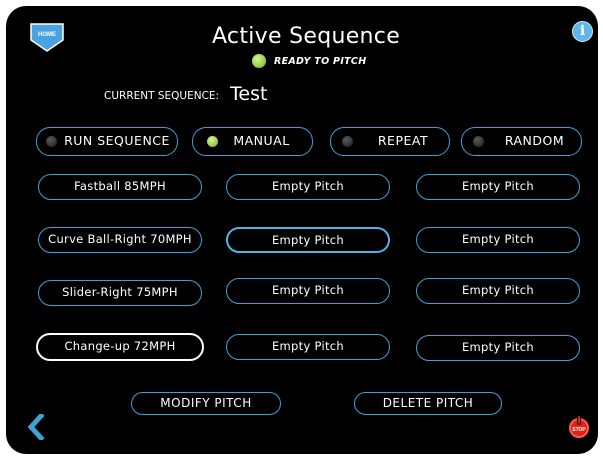 The width and height of the screenshot is (603, 458). What do you see at coordinates (117, 140) in the screenshot?
I see `run-sequence-label: RUN SEQUENCE` at bounding box center [117, 140].